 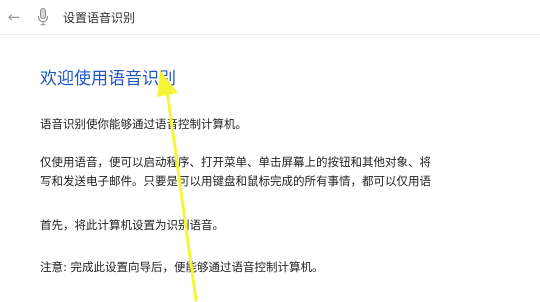 I want to click on window-title: 设置语音识别, so click(x=99, y=18).